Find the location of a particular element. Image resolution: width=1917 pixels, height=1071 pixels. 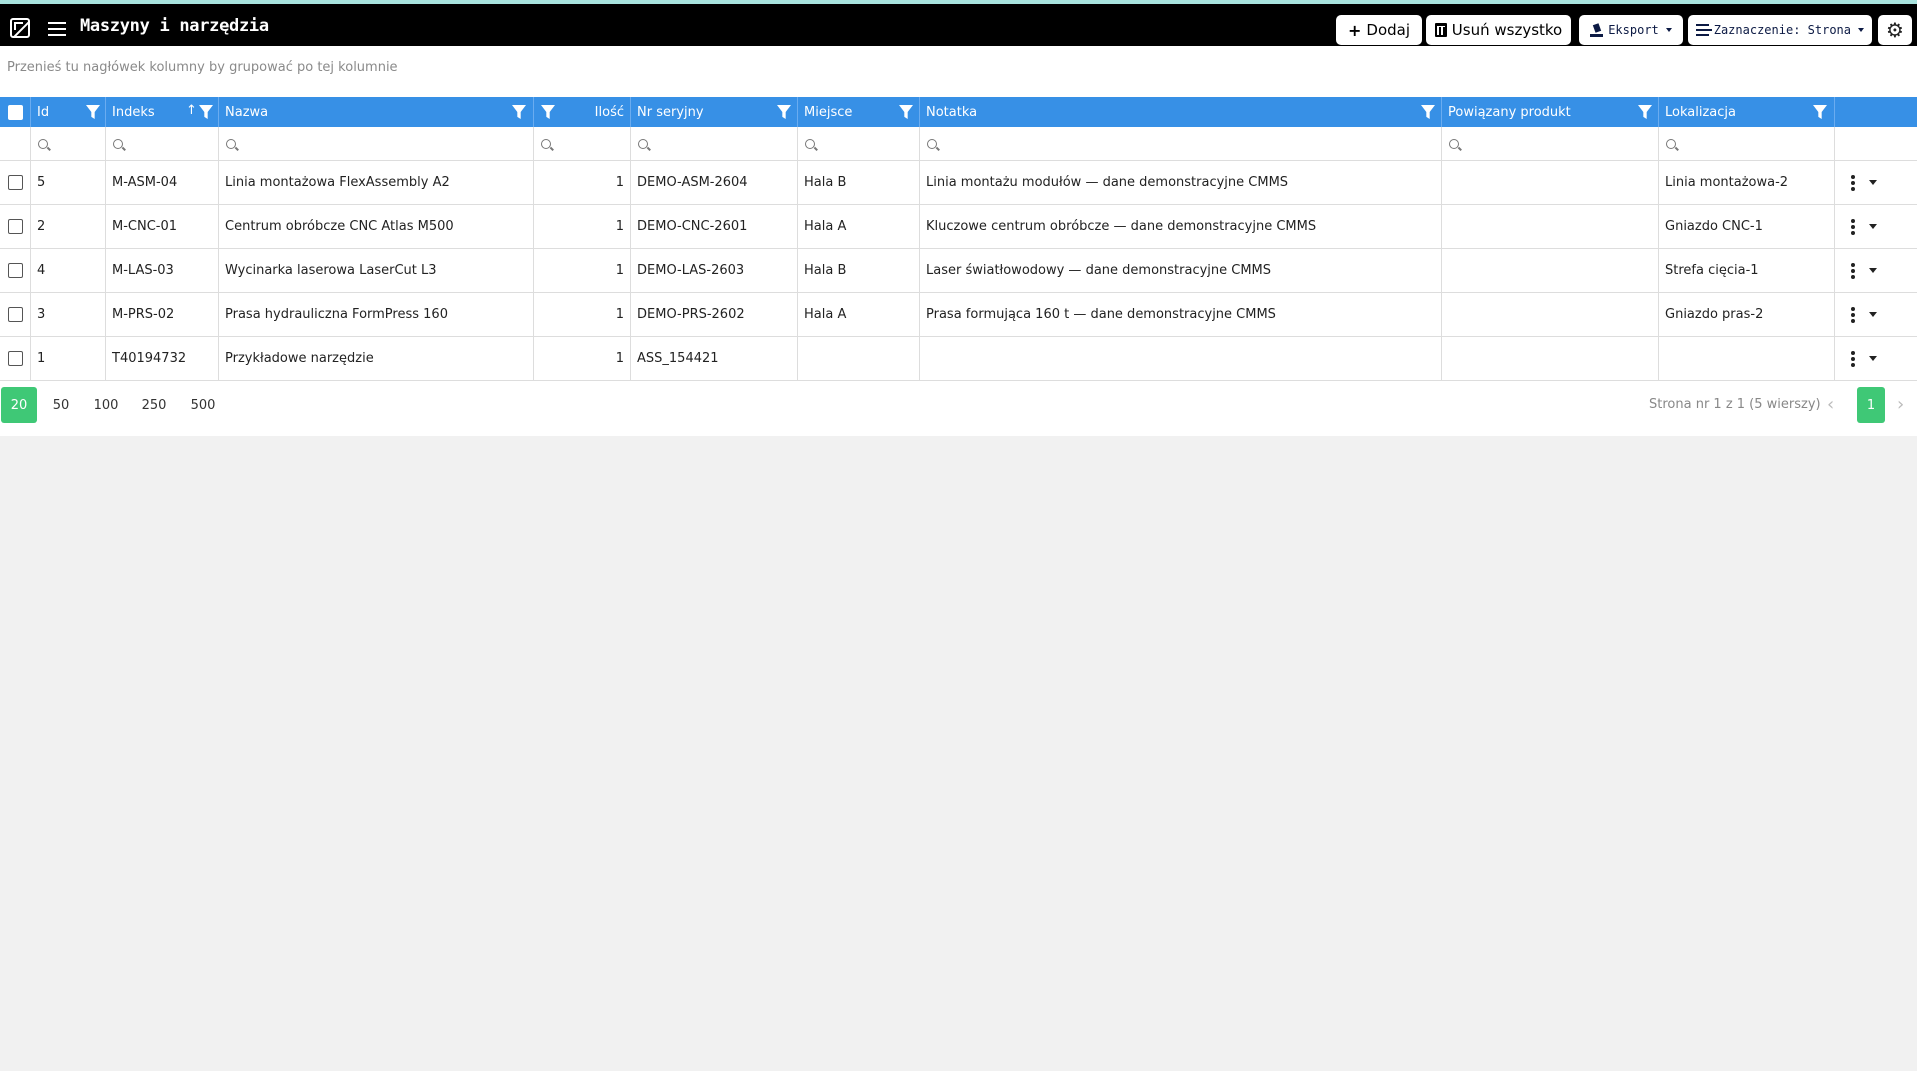

gear-icon: ⚙ is located at coordinates (1895, 30).